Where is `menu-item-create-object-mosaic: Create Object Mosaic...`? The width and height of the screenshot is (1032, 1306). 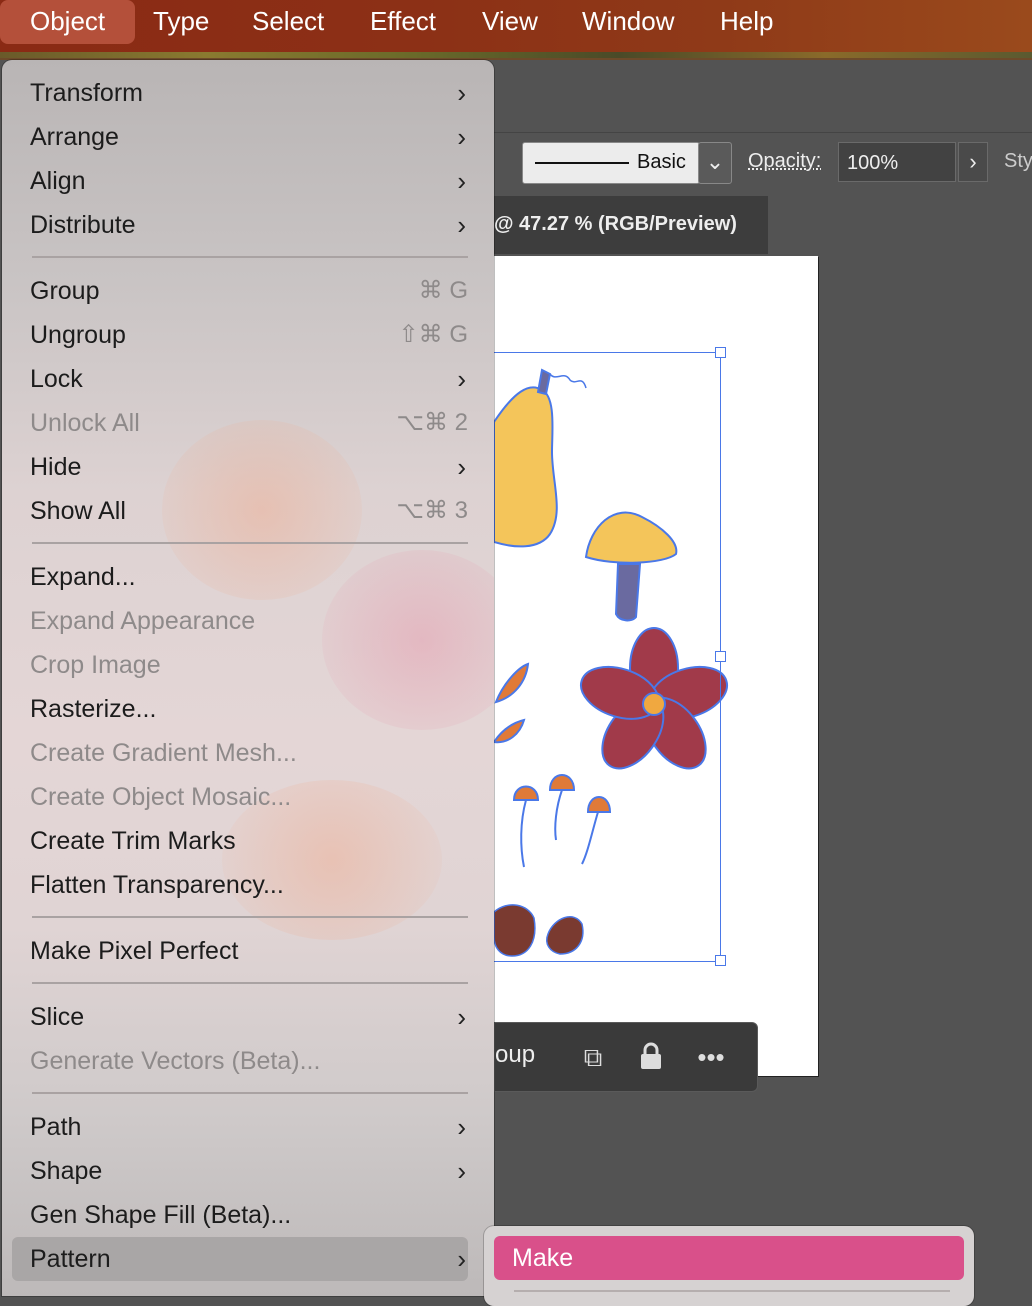
menu-item-create-object-mosaic: Create Object Mosaic... is located at coordinates (240, 797).